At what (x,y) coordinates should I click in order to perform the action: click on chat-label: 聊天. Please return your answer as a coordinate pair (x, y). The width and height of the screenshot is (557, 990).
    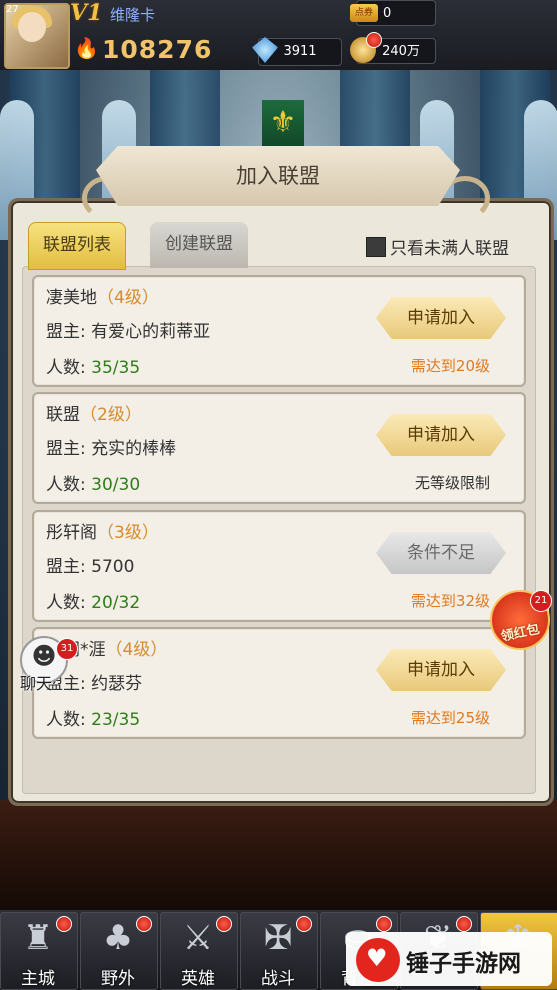
    Looking at the image, I should click on (36, 683).